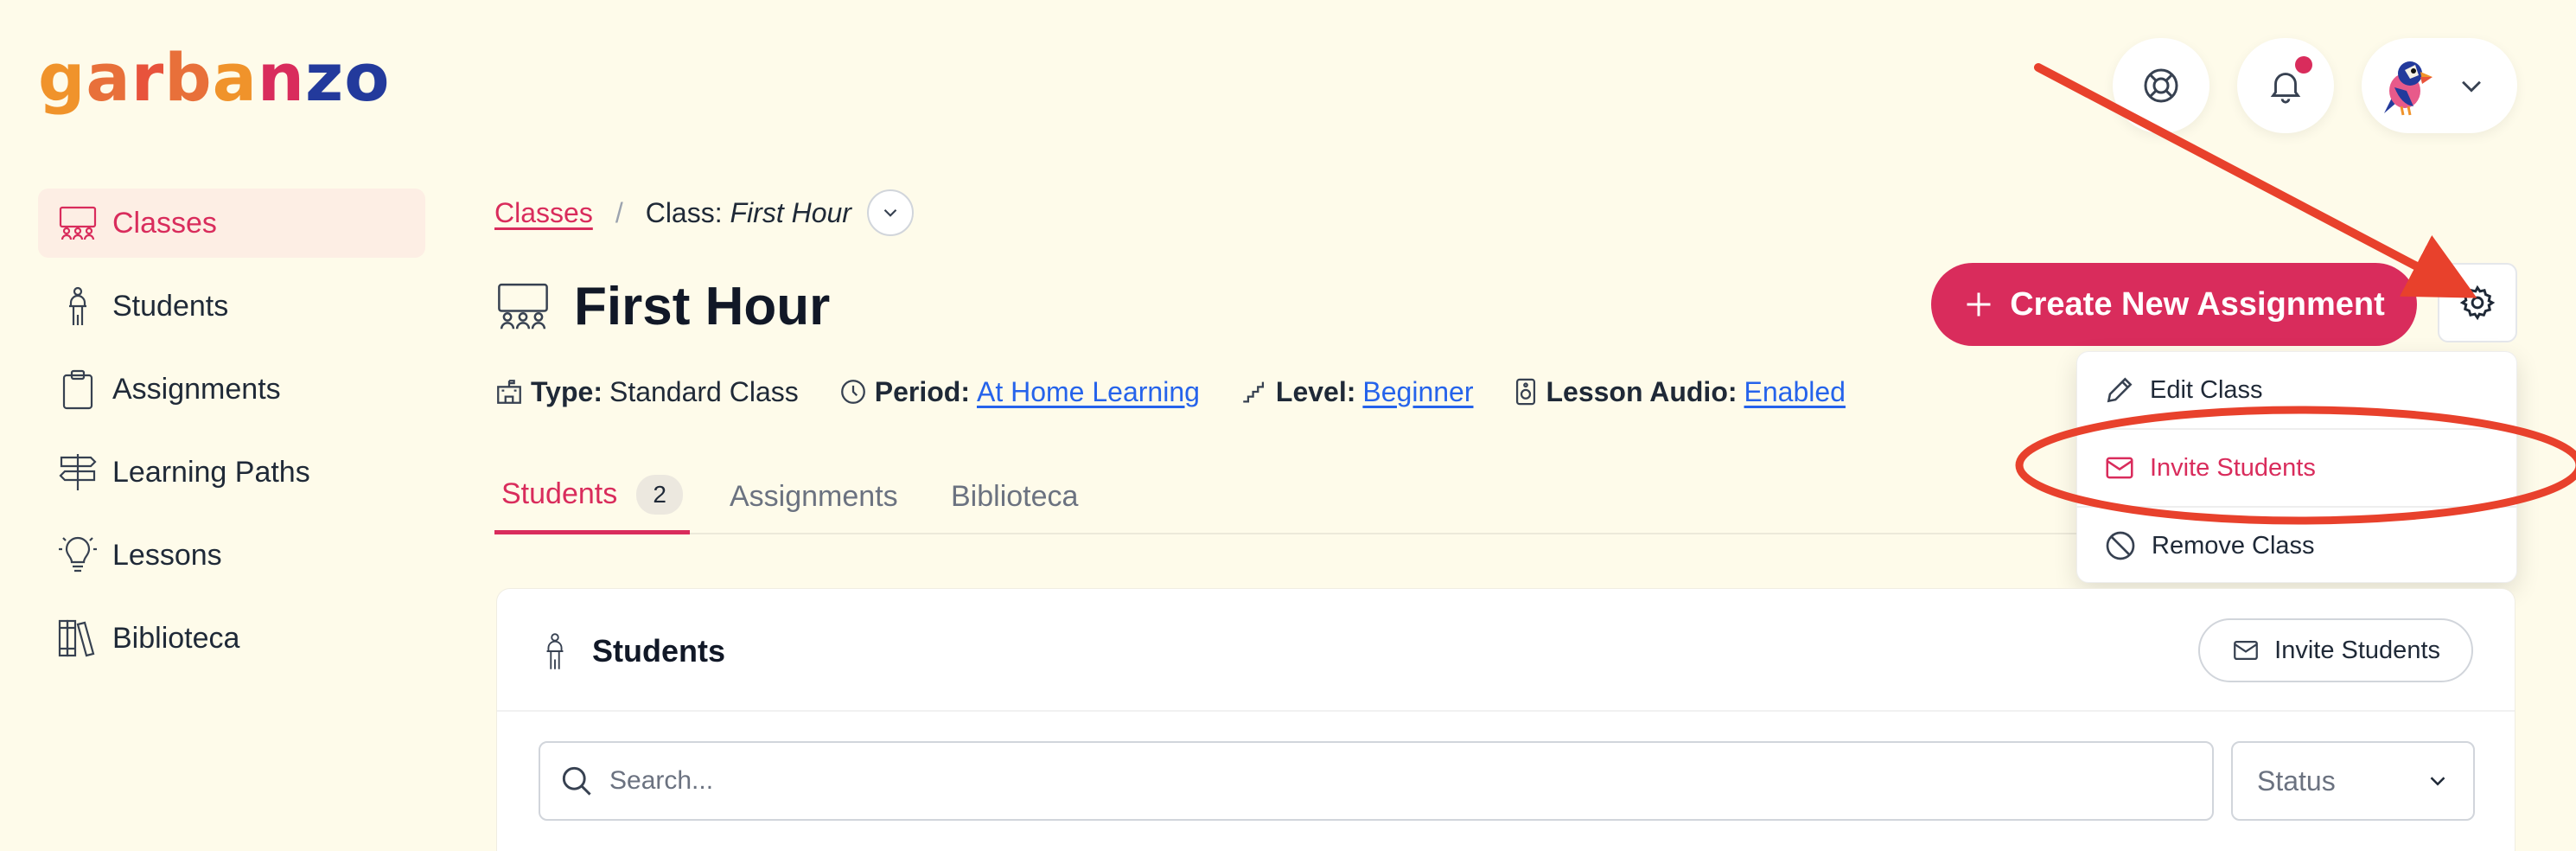 This screenshot has width=2576, height=851. I want to click on sidebar-item-label: Students, so click(170, 306).